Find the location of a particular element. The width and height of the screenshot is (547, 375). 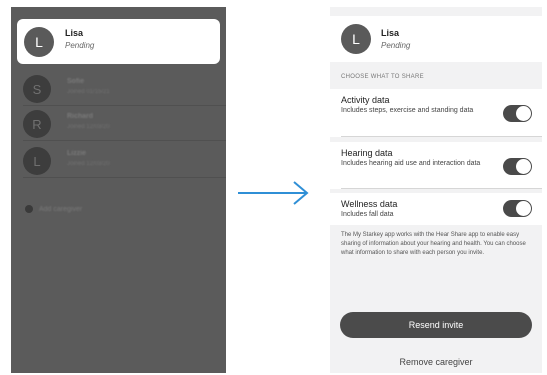

selected-caregiver-card: L Lisa Pending is located at coordinates (118, 41).